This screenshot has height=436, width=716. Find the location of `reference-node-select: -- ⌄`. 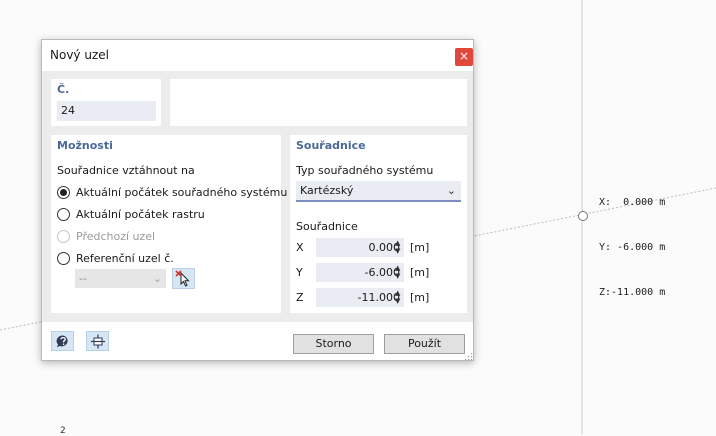

reference-node-select: -- ⌄ is located at coordinates (120, 278).